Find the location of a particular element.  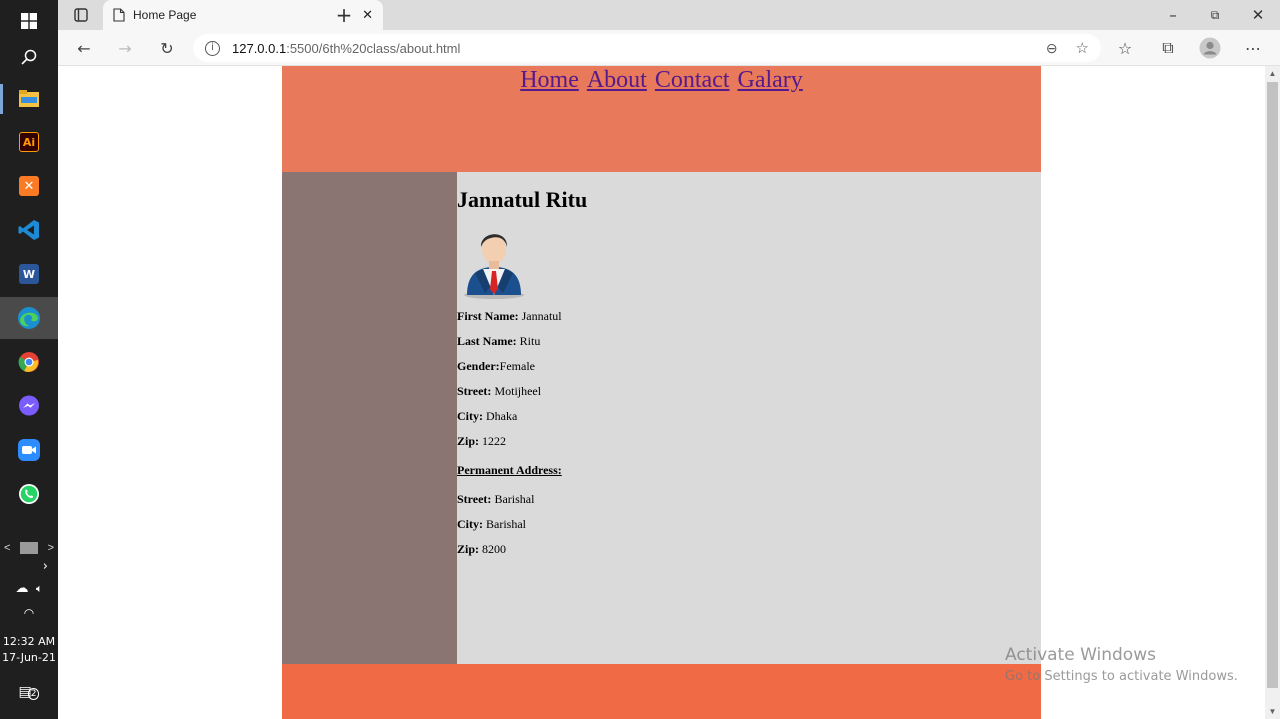

nav-link-galary: Galary is located at coordinates (770, 80).